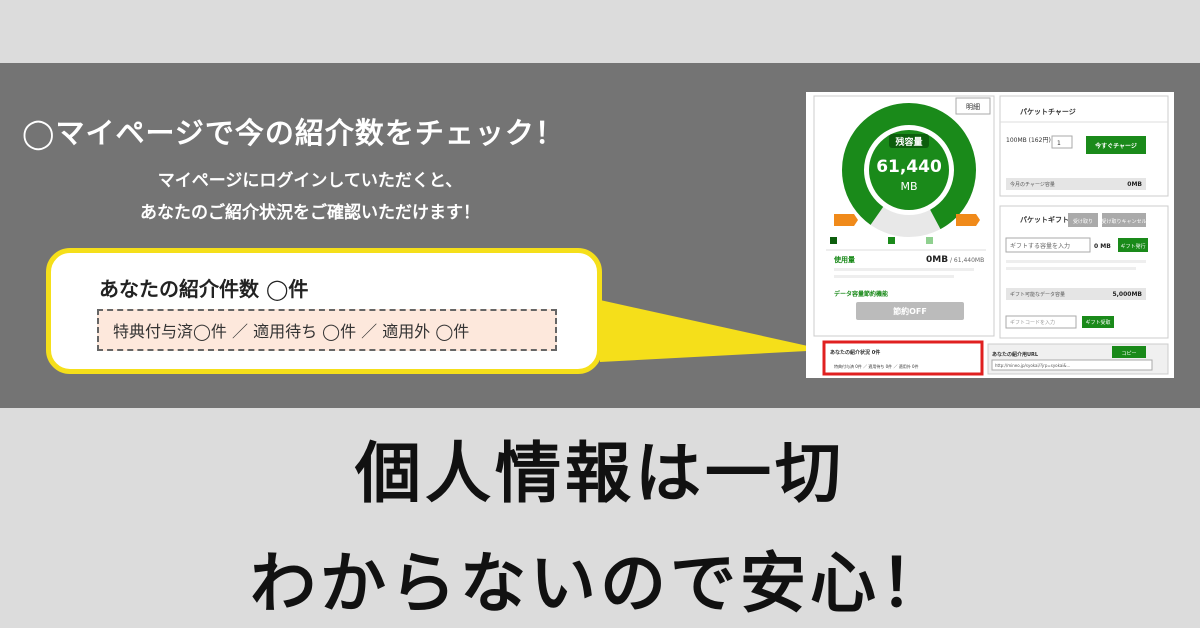 The width and height of the screenshot is (1200, 628). Describe the element at coordinates (1048, 111) in the screenshot. I see `charge-title: パケットチャージ` at that location.